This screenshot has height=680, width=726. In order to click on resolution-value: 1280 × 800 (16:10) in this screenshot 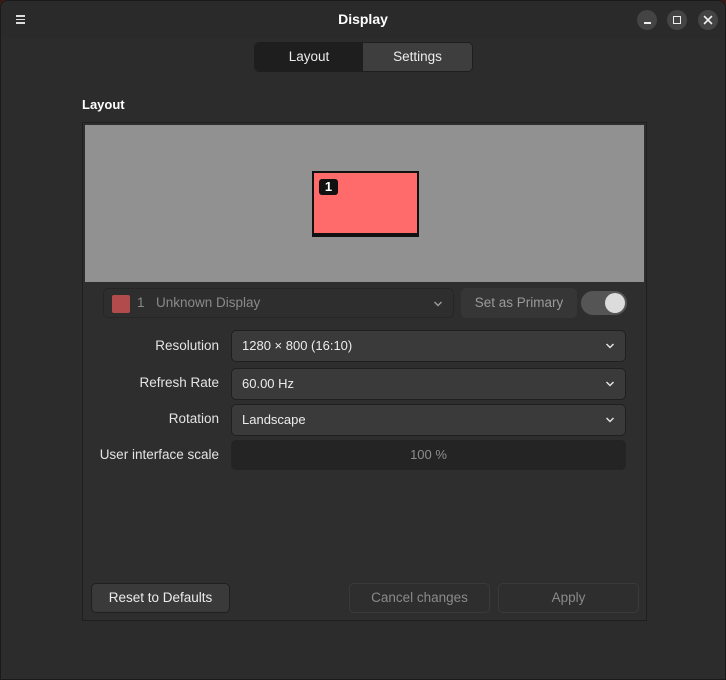, I will do `click(297, 345)`.